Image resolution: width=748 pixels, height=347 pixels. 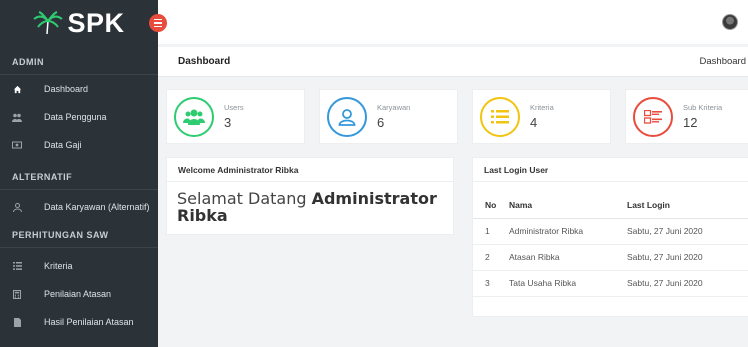 I want to click on sidebar-section-perhitungan: PERHITUNGAN SAW, so click(x=60, y=235).